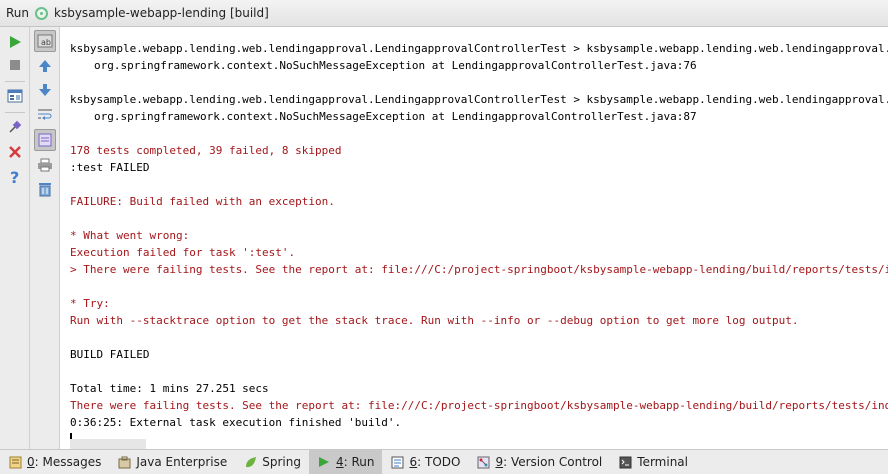 The width and height of the screenshot is (888, 474). I want to click on tab-java-enterprise-label: Java Enterprise, so click(182, 462).